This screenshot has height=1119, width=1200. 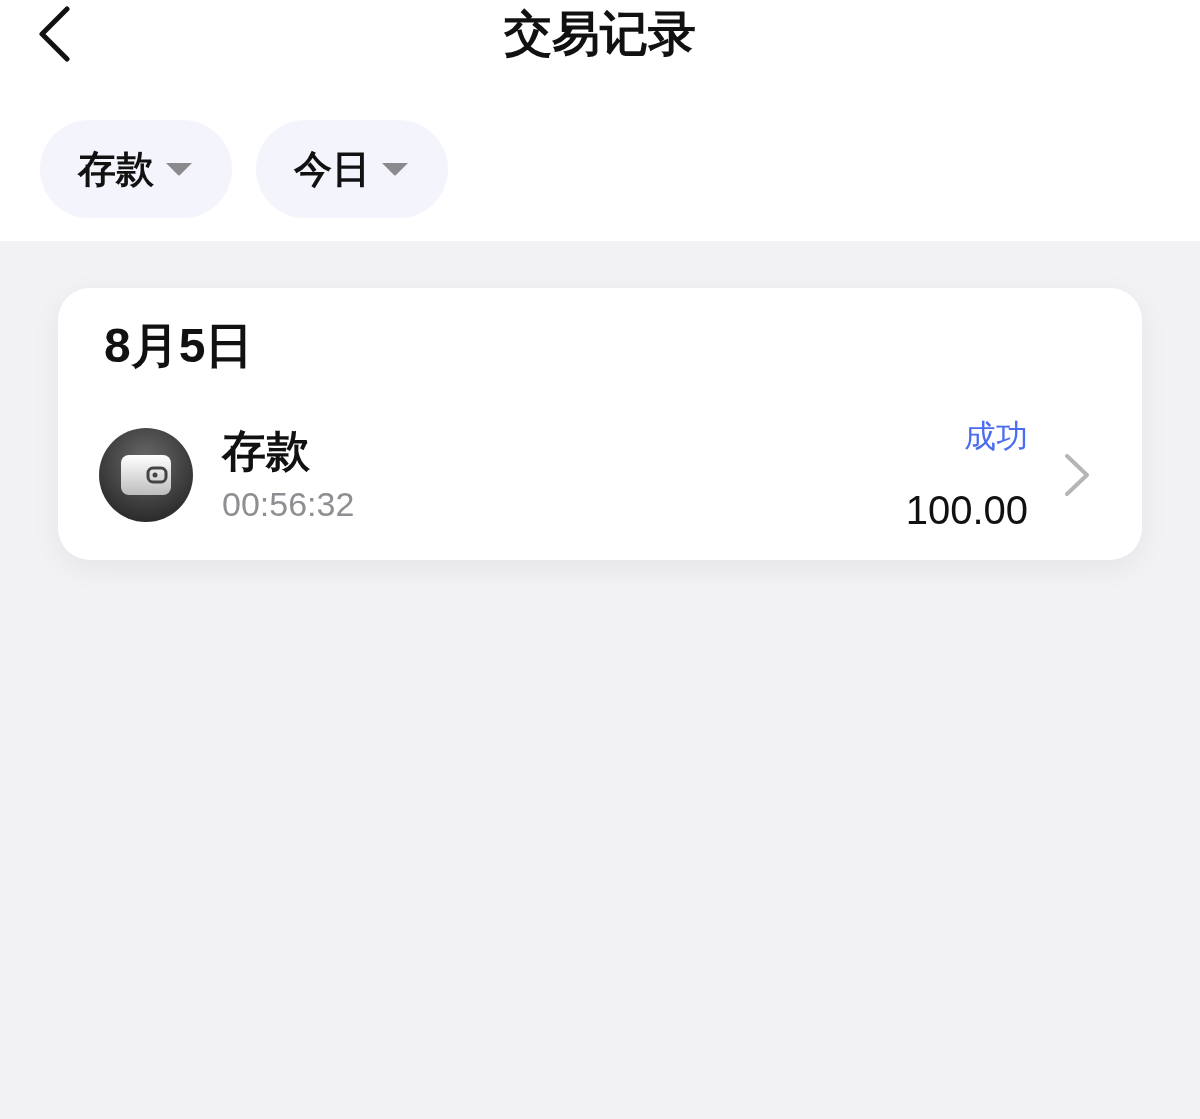 What do you see at coordinates (600, 34) in the screenshot?
I see `page-title: 交易记录` at bounding box center [600, 34].